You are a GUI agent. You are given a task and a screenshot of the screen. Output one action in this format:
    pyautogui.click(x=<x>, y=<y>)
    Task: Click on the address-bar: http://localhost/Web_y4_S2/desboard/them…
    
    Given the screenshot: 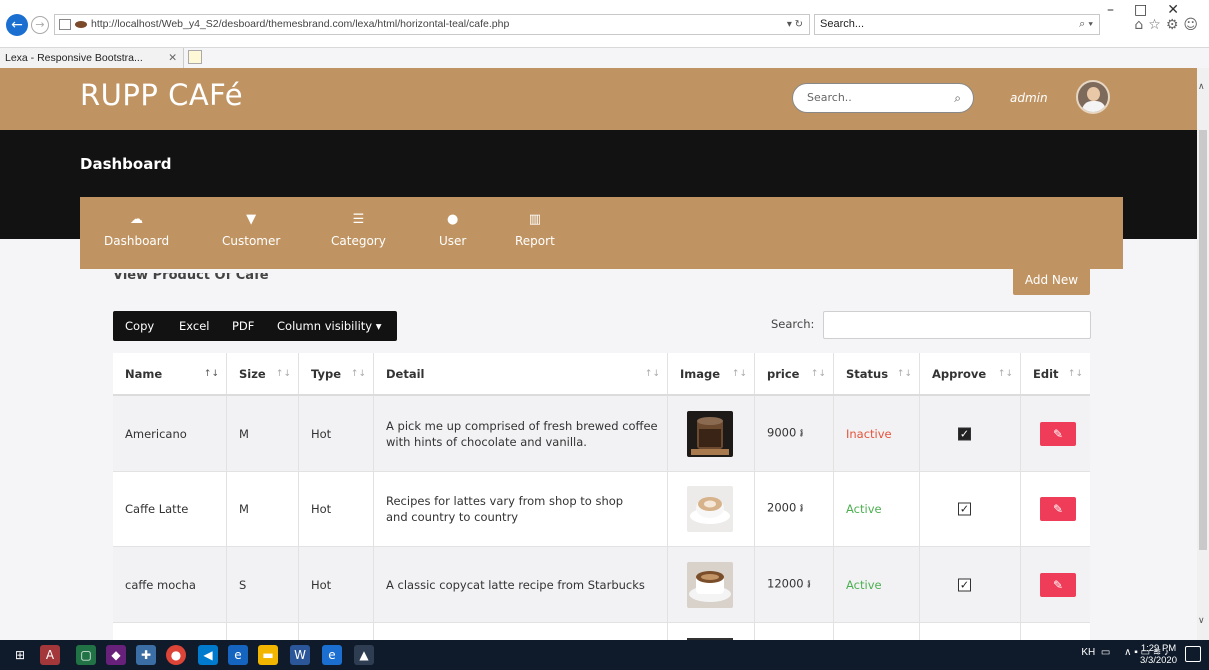 What is the action you would take?
    pyautogui.click(x=432, y=24)
    